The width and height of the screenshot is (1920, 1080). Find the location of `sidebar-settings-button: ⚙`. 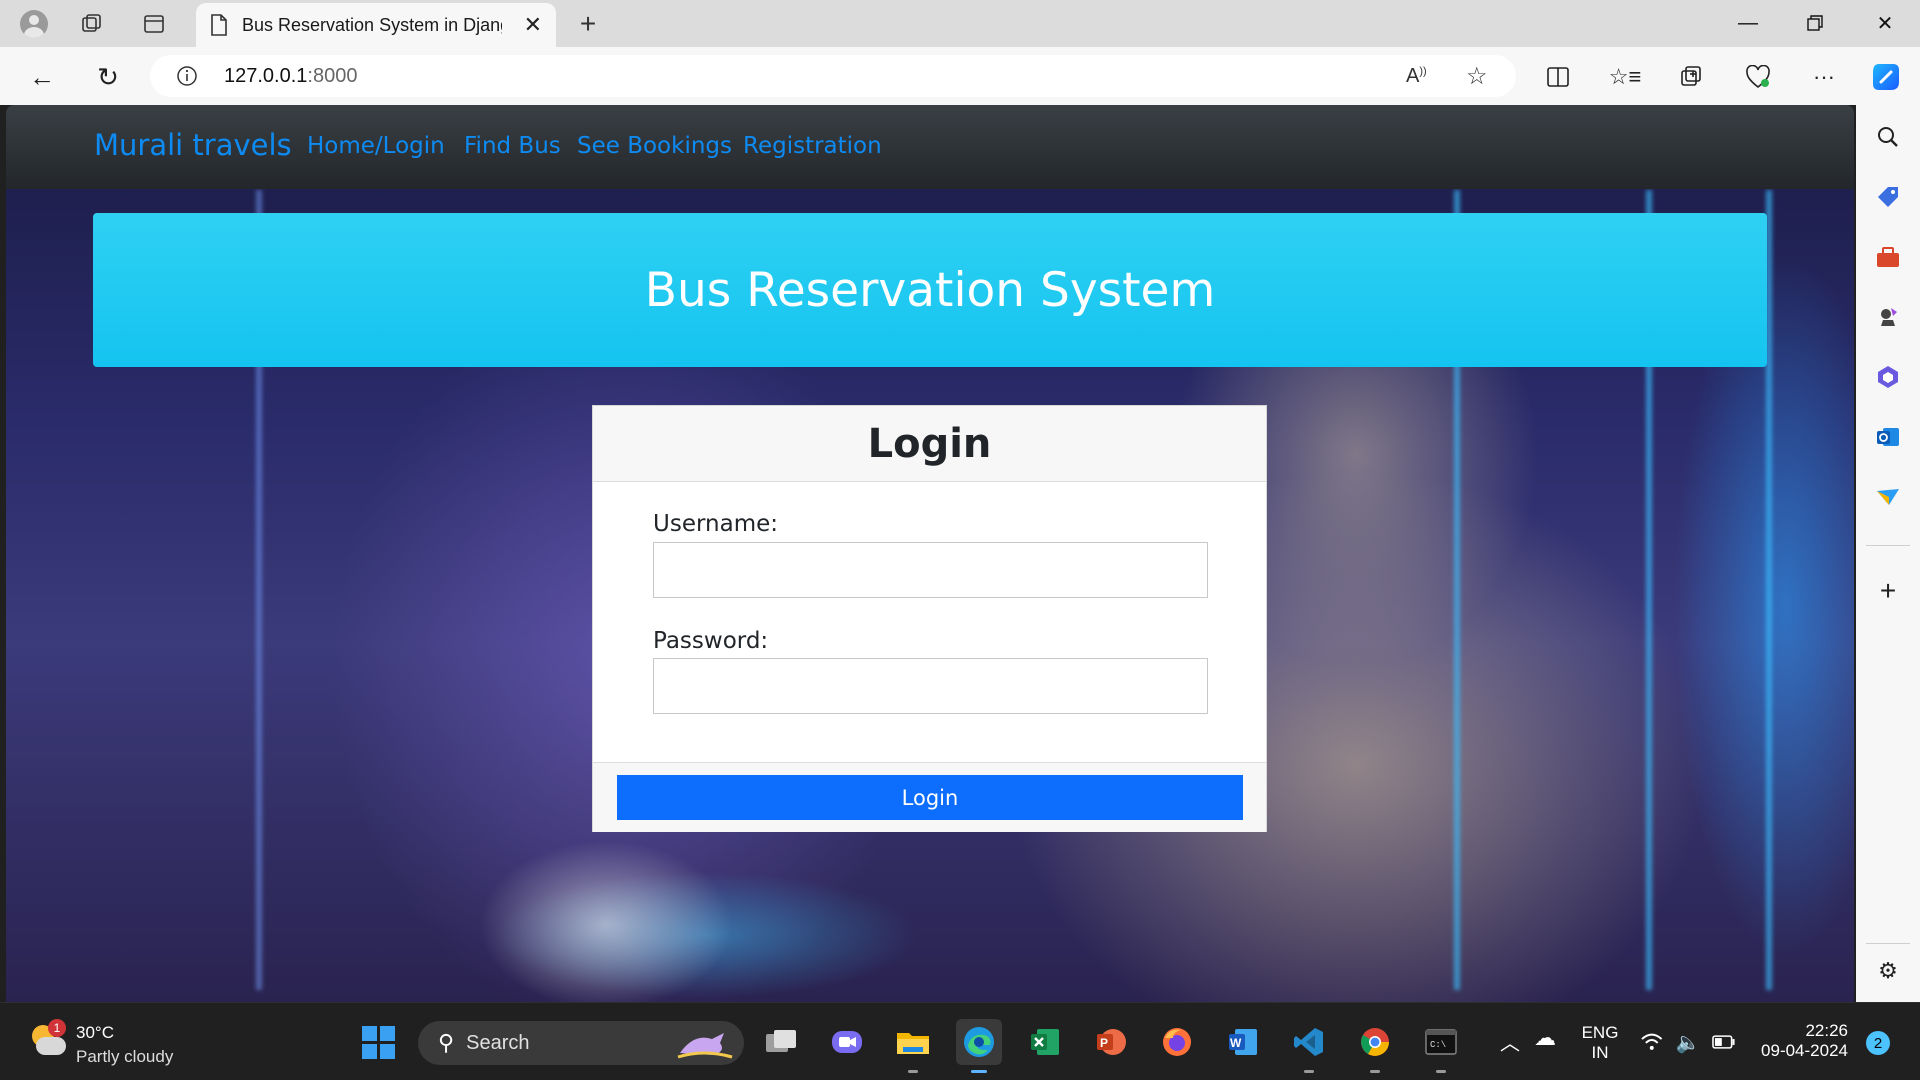

sidebar-settings-button: ⚙ is located at coordinates (1888, 971).